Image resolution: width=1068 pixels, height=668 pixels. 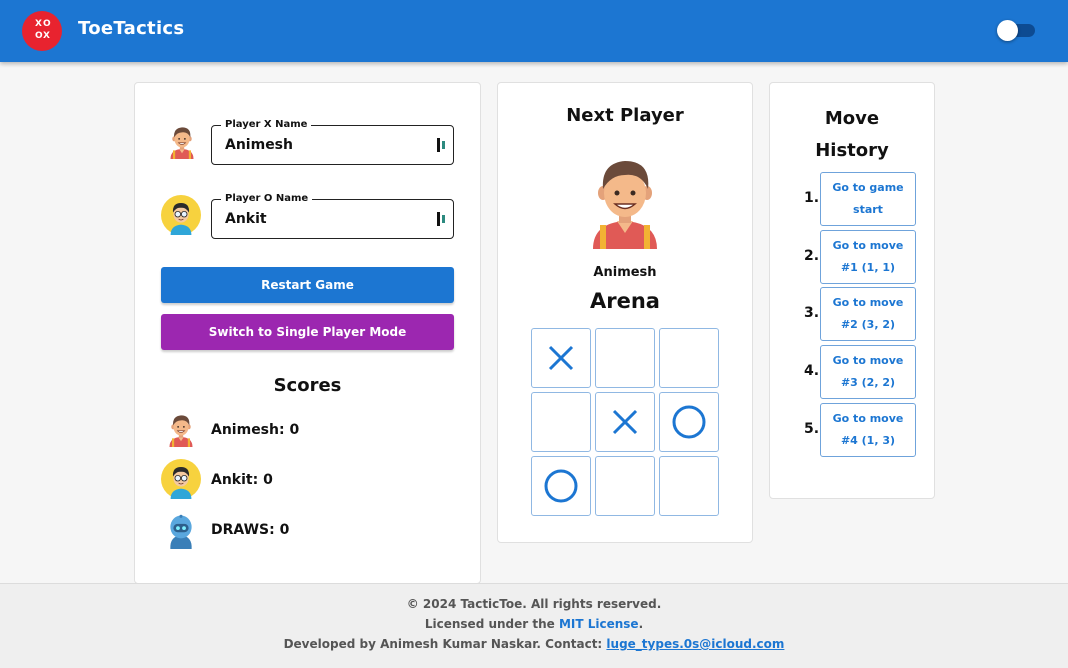 What do you see at coordinates (812, 371) in the screenshot?
I see `history-index: 4.` at bounding box center [812, 371].